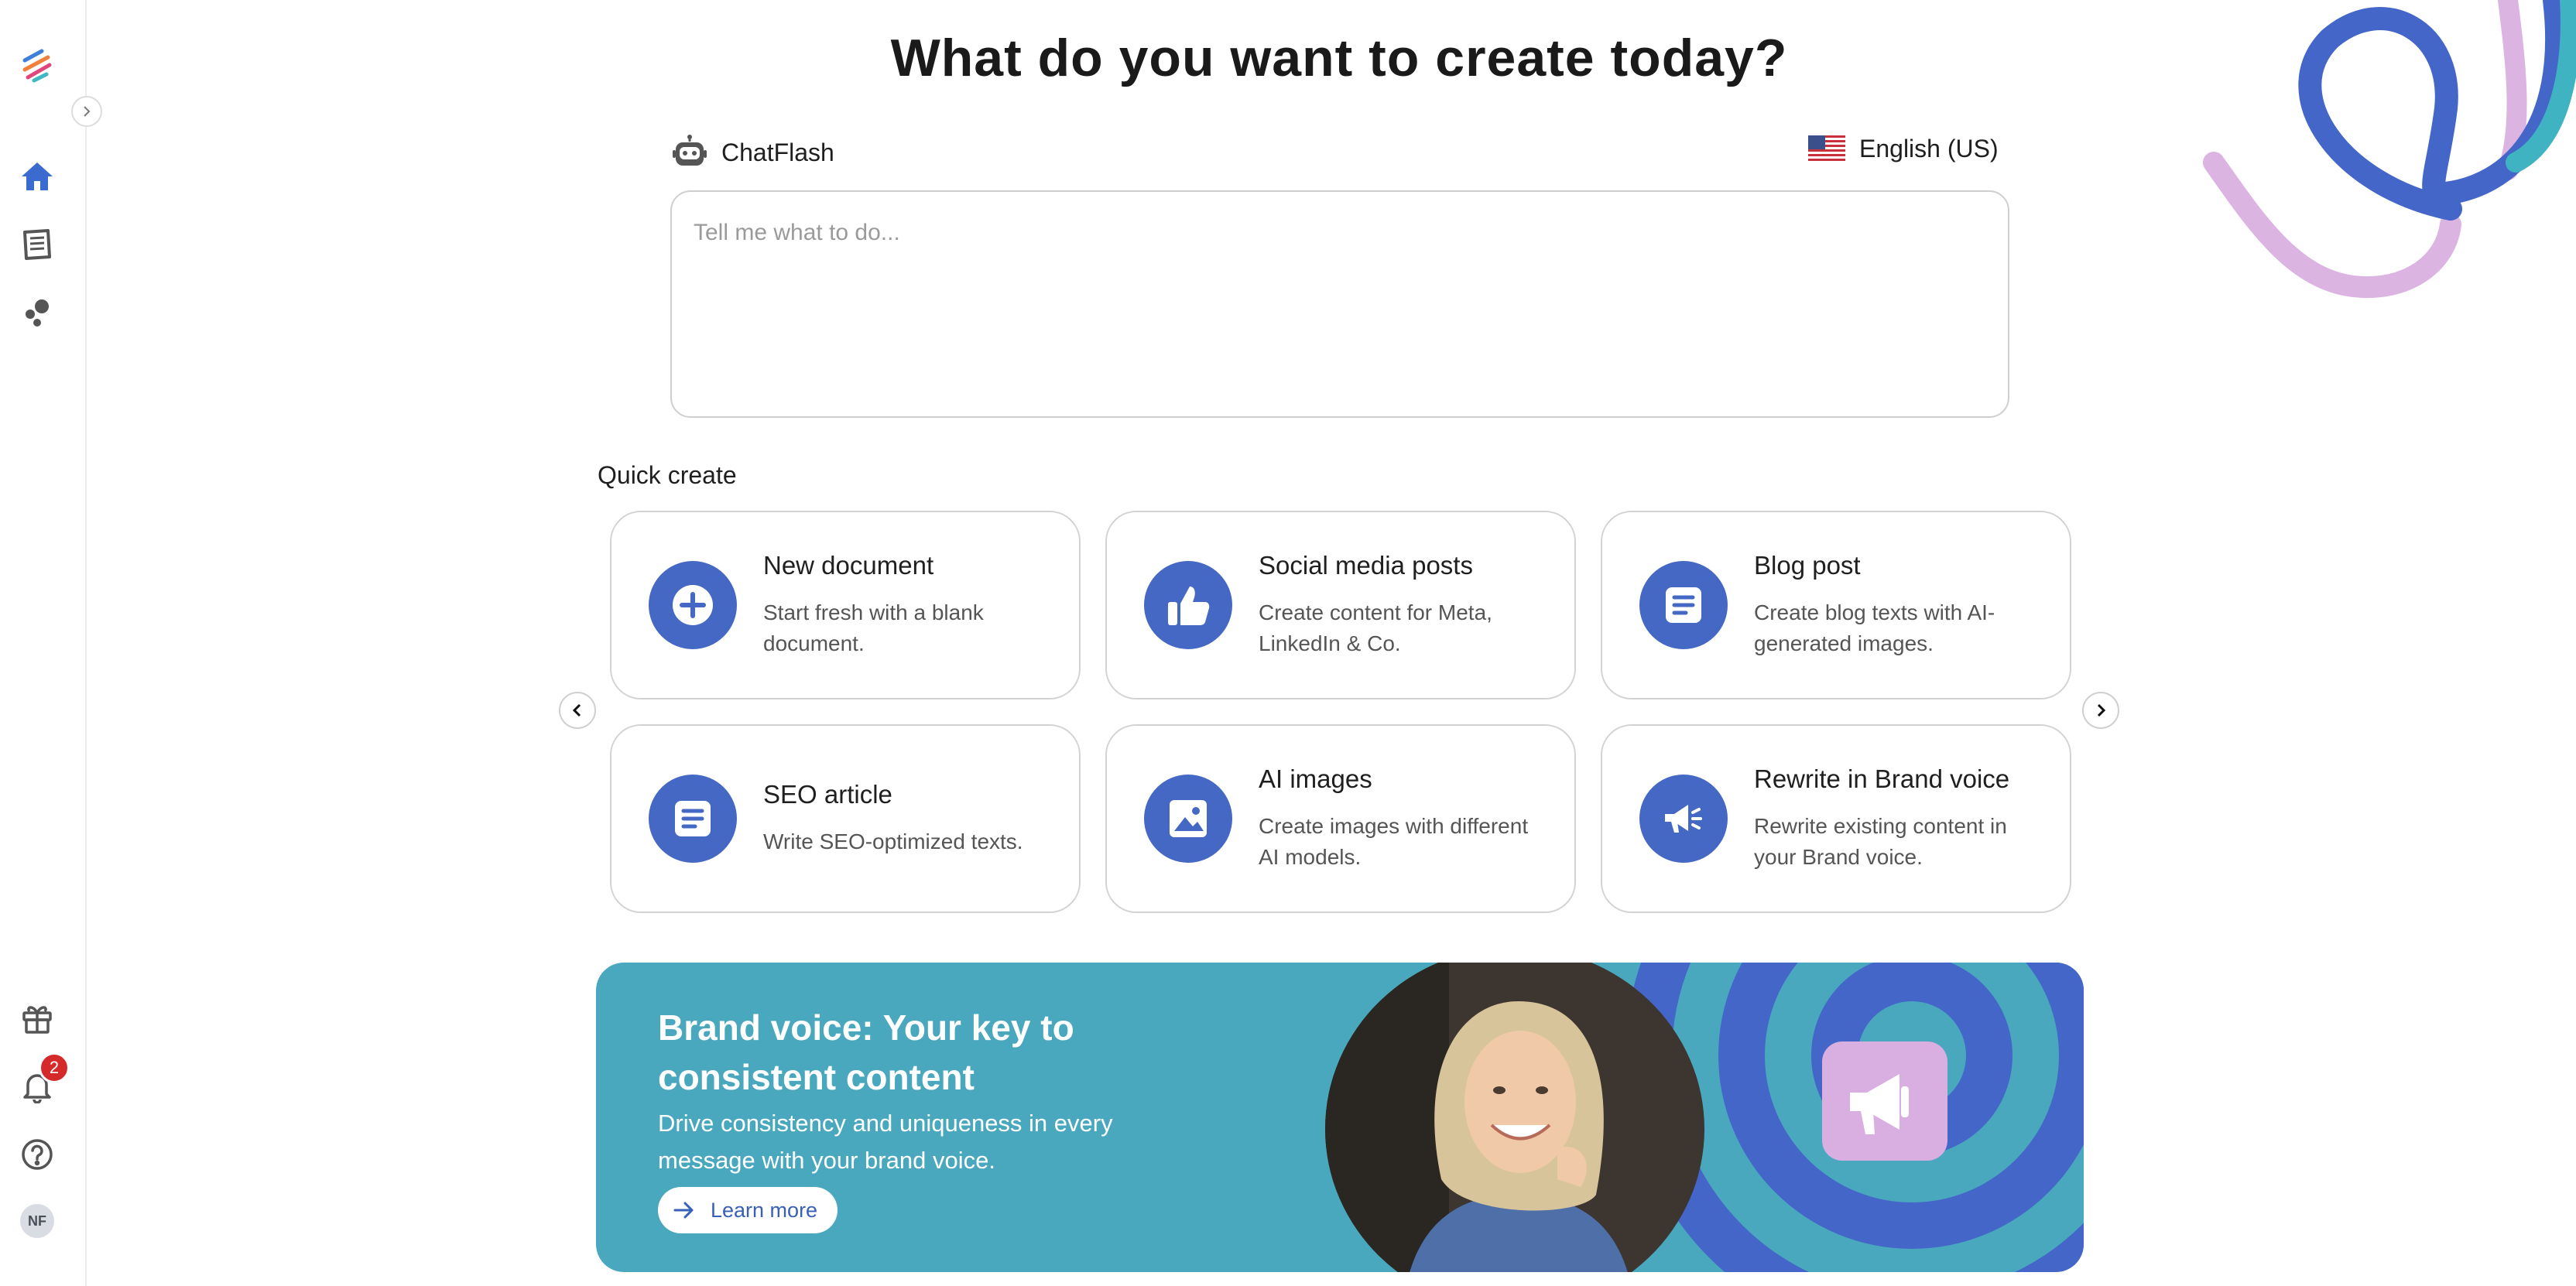 The height and width of the screenshot is (1286, 2576). I want to click on arrow-right-icon, so click(683, 1210).